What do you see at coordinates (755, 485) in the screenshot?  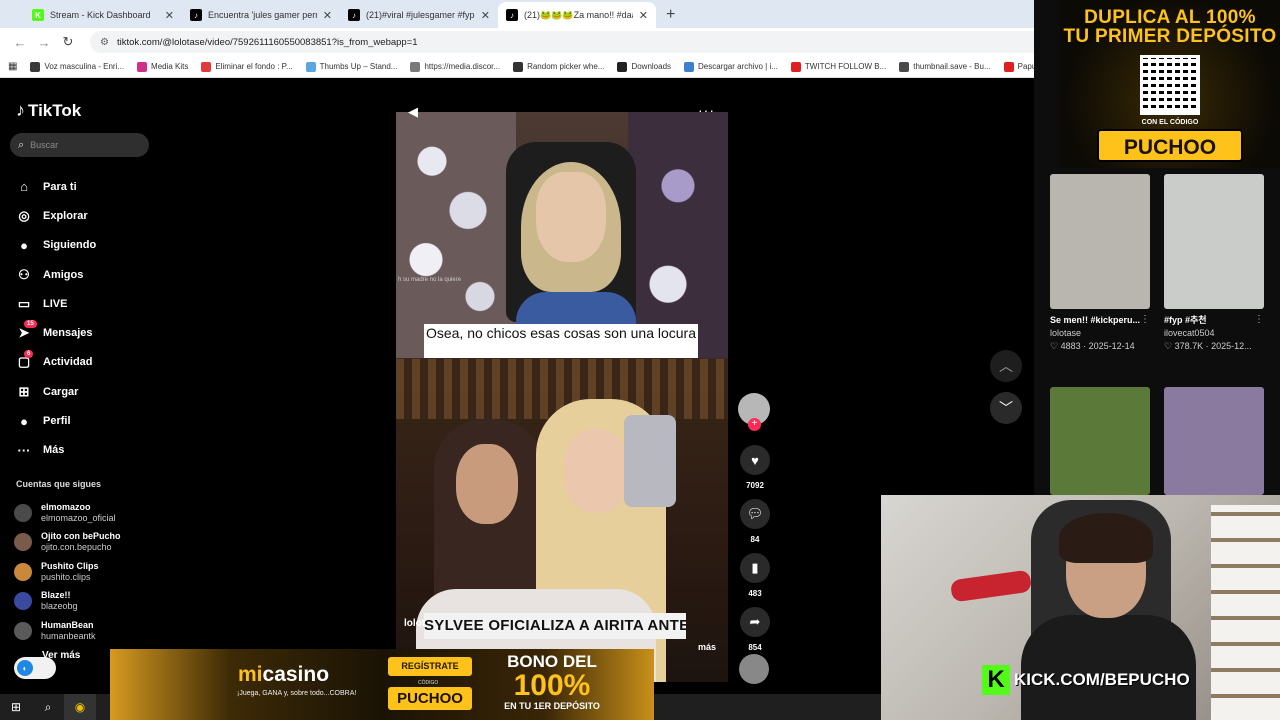 I see `like-count: 7092` at bounding box center [755, 485].